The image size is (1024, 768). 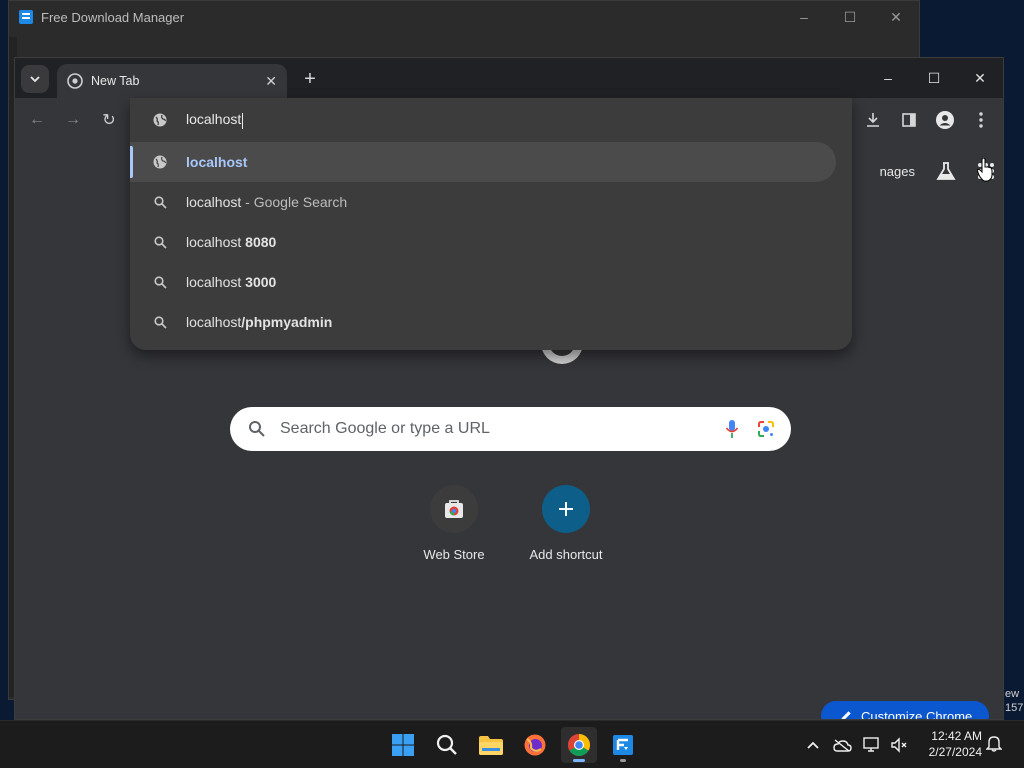 What do you see at coordinates (579, 760) in the screenshot?
I see `active-indicator` at bounding box center [579, 760].